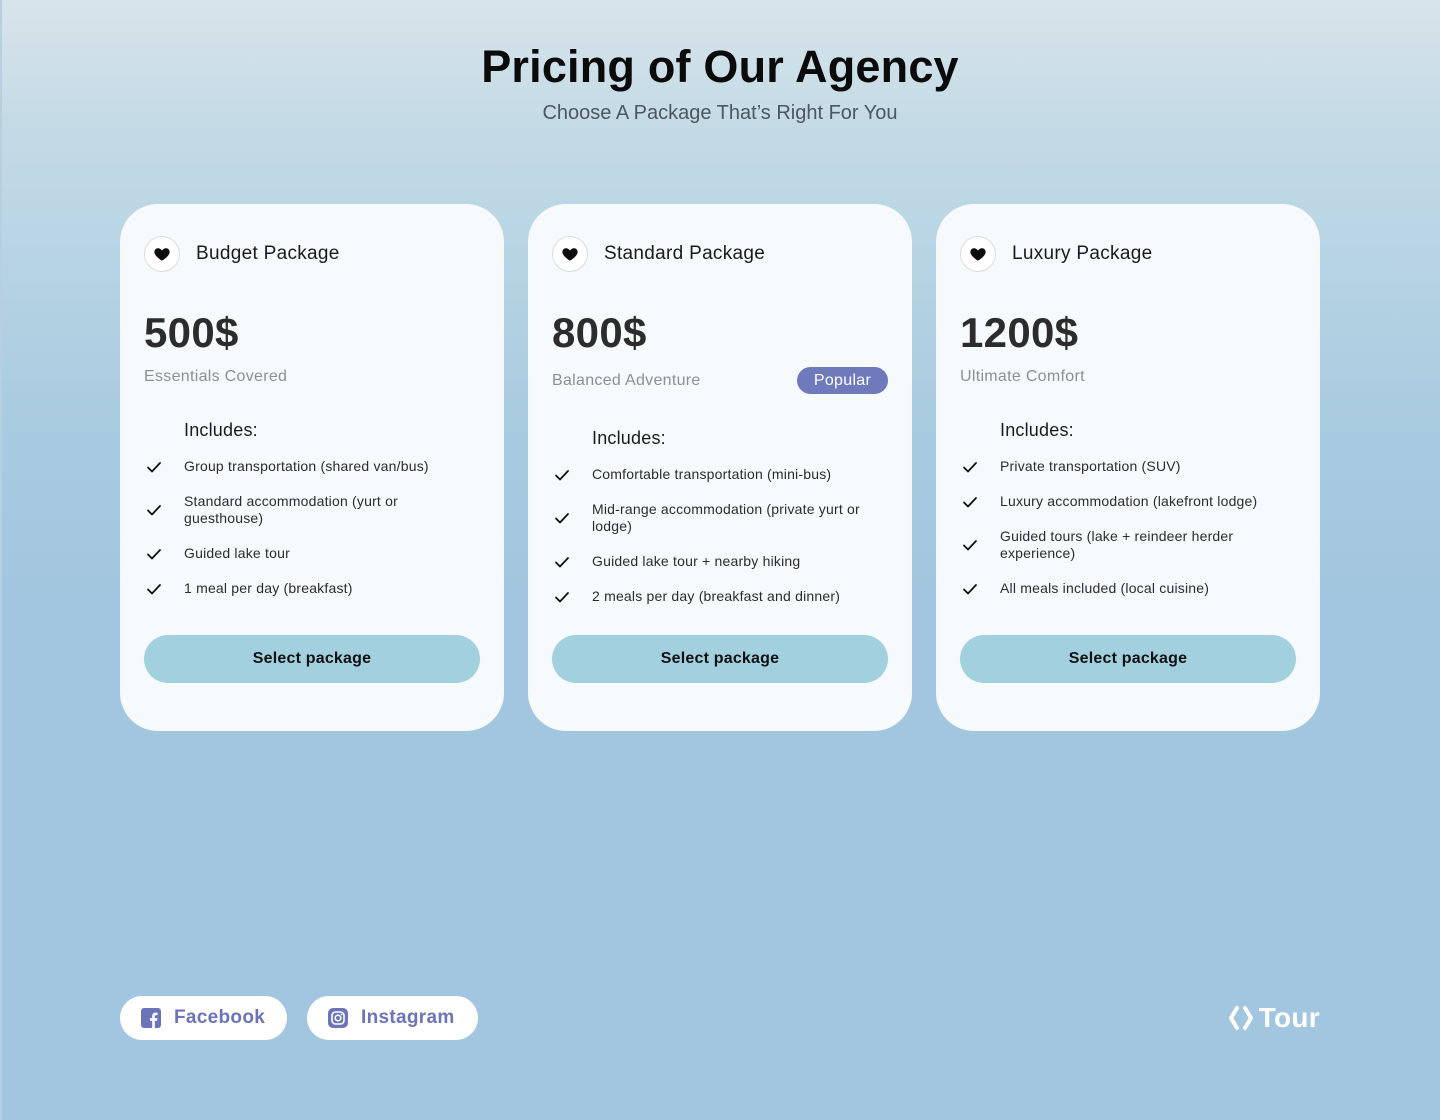 Image resolution: width=1440 pixels, height=1120 pixels. Describe the element at coordinates (720, 113) in the screenshot. I see `page-subtitle: Choose A Package That’s Right For You` at that location.